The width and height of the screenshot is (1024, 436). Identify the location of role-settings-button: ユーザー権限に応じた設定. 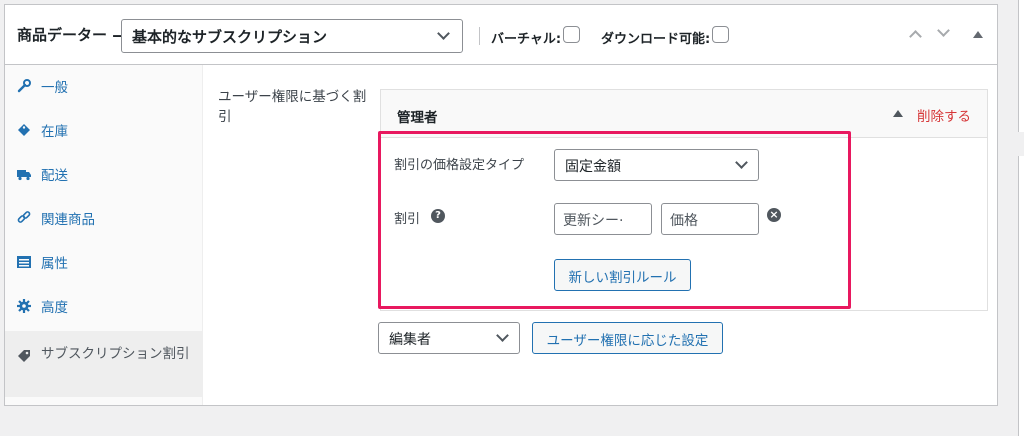
(627, 338).